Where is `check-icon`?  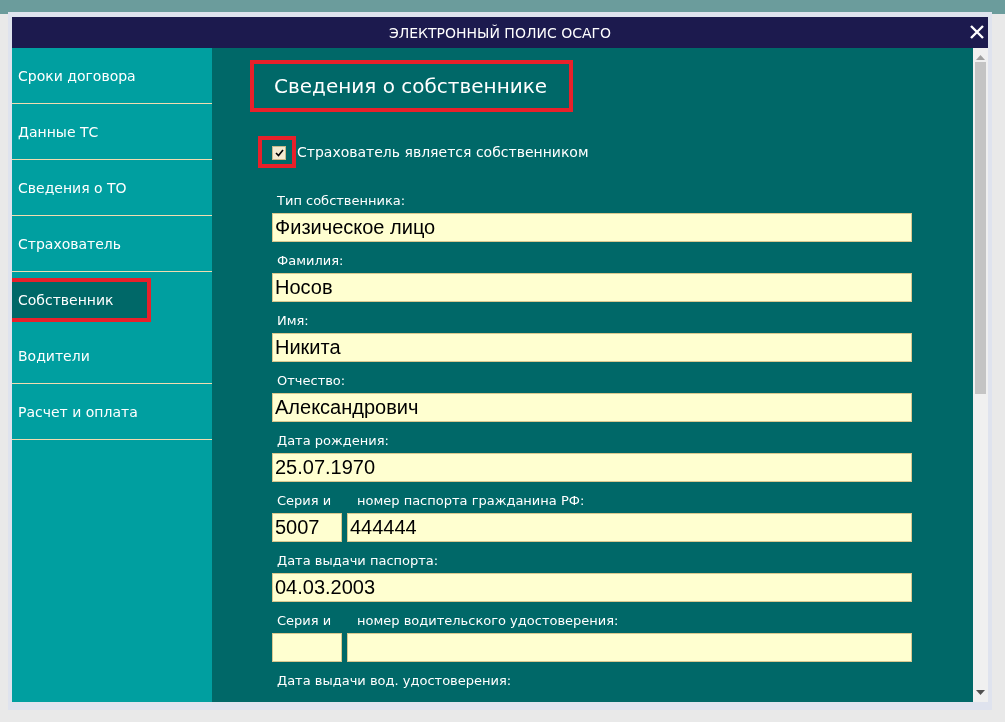 check-icon is located at coordinates (279, 153).